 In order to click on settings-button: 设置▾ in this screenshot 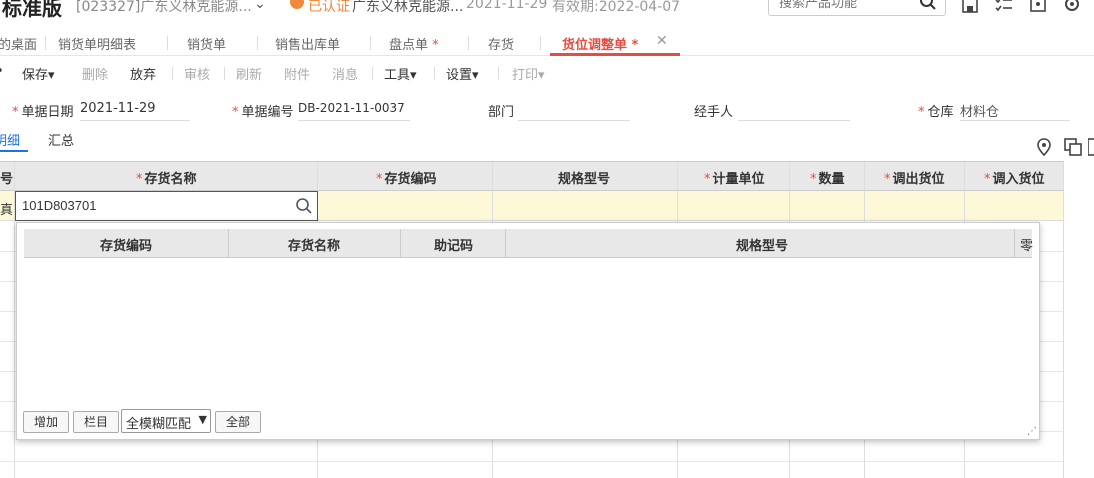, I will do `click(462, 73)`.